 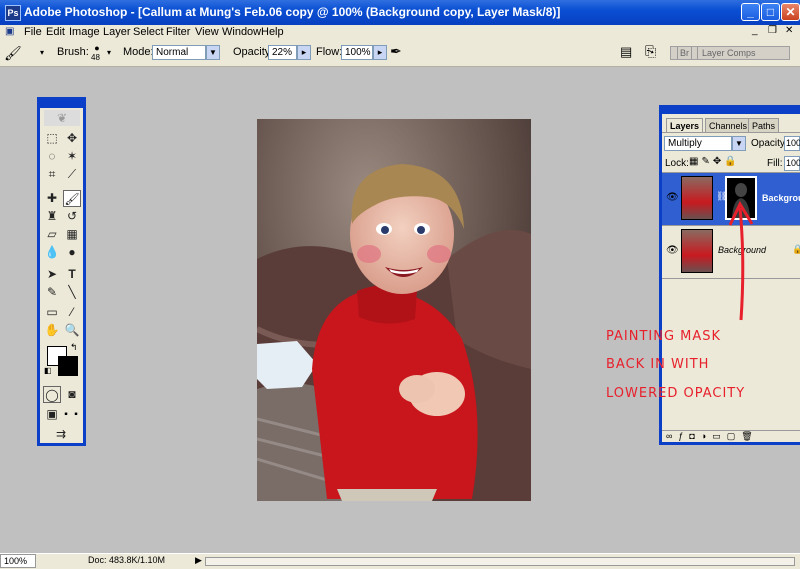 I want to click on slice-icon: ⟋, so click(x=72, y=174).